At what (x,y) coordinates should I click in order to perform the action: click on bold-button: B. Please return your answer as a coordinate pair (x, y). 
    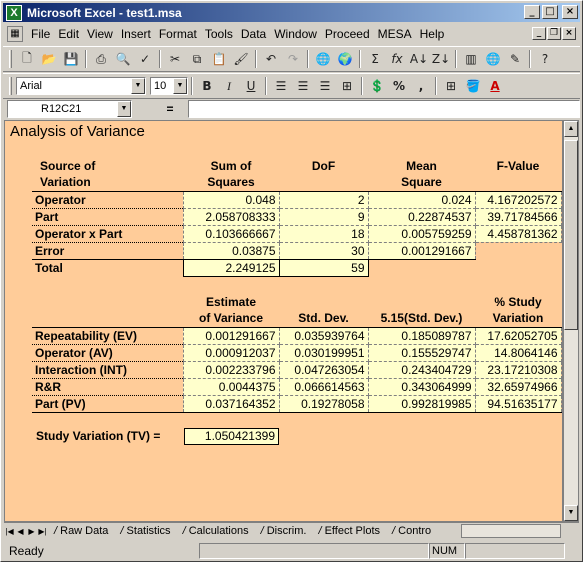
    Looking at the image, I should click on (207, 86).